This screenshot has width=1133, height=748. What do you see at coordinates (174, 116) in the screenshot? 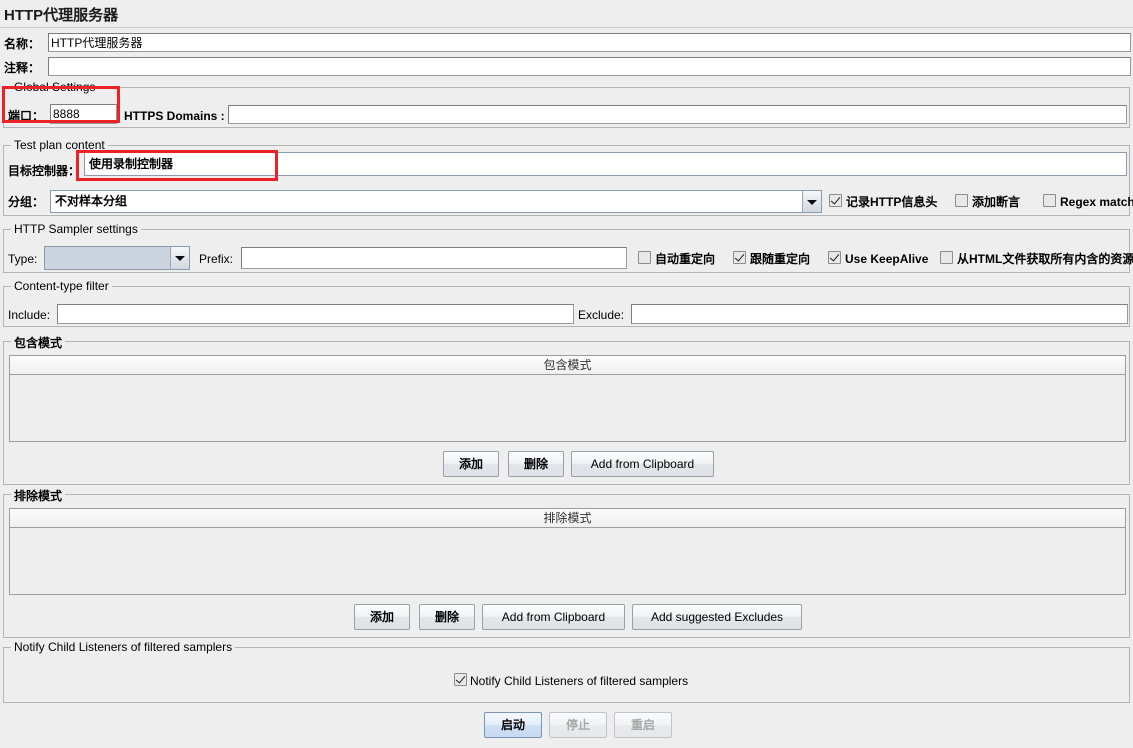
I see `https-domains-label: HTTPS Domains :` at bounding box center [174, 116].